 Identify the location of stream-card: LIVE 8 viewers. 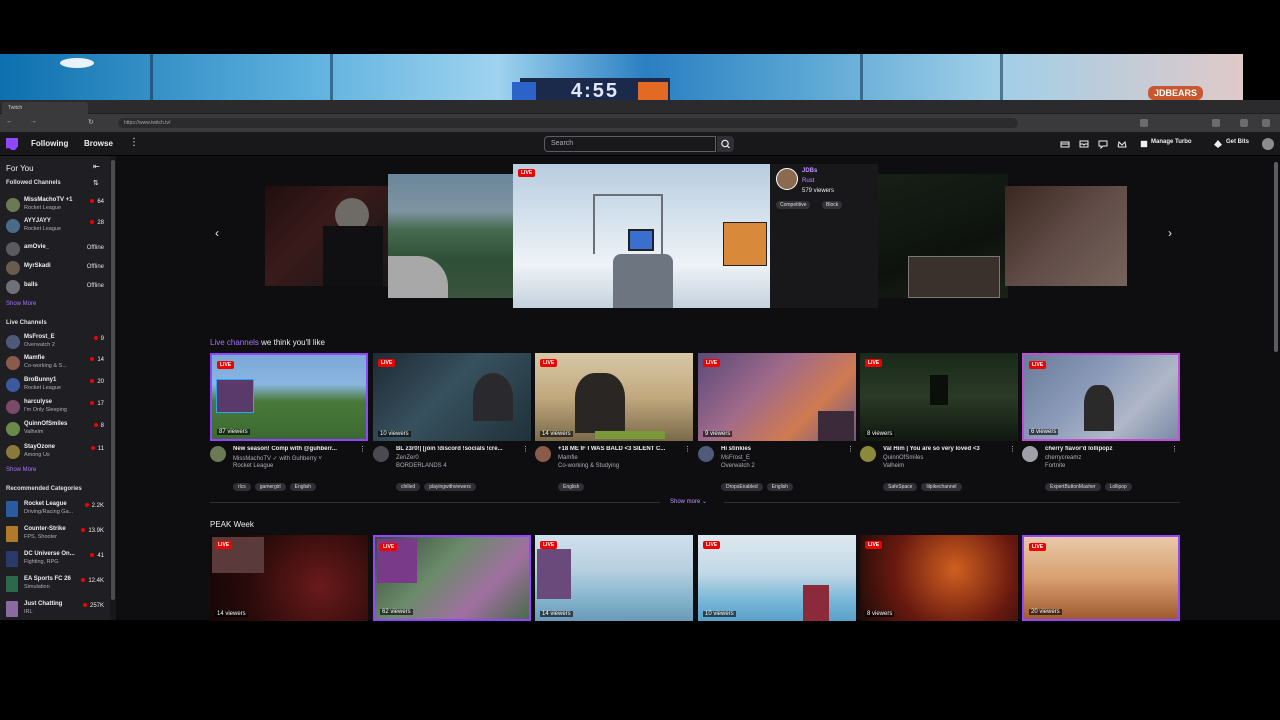
(939, 578).